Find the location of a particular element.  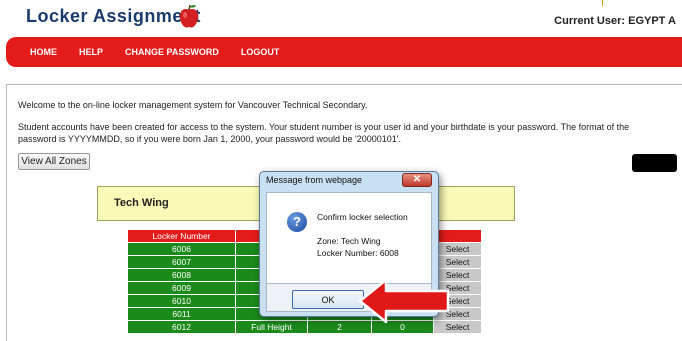

locker-number-cell: 6010 is located at coordinates (181, 301).